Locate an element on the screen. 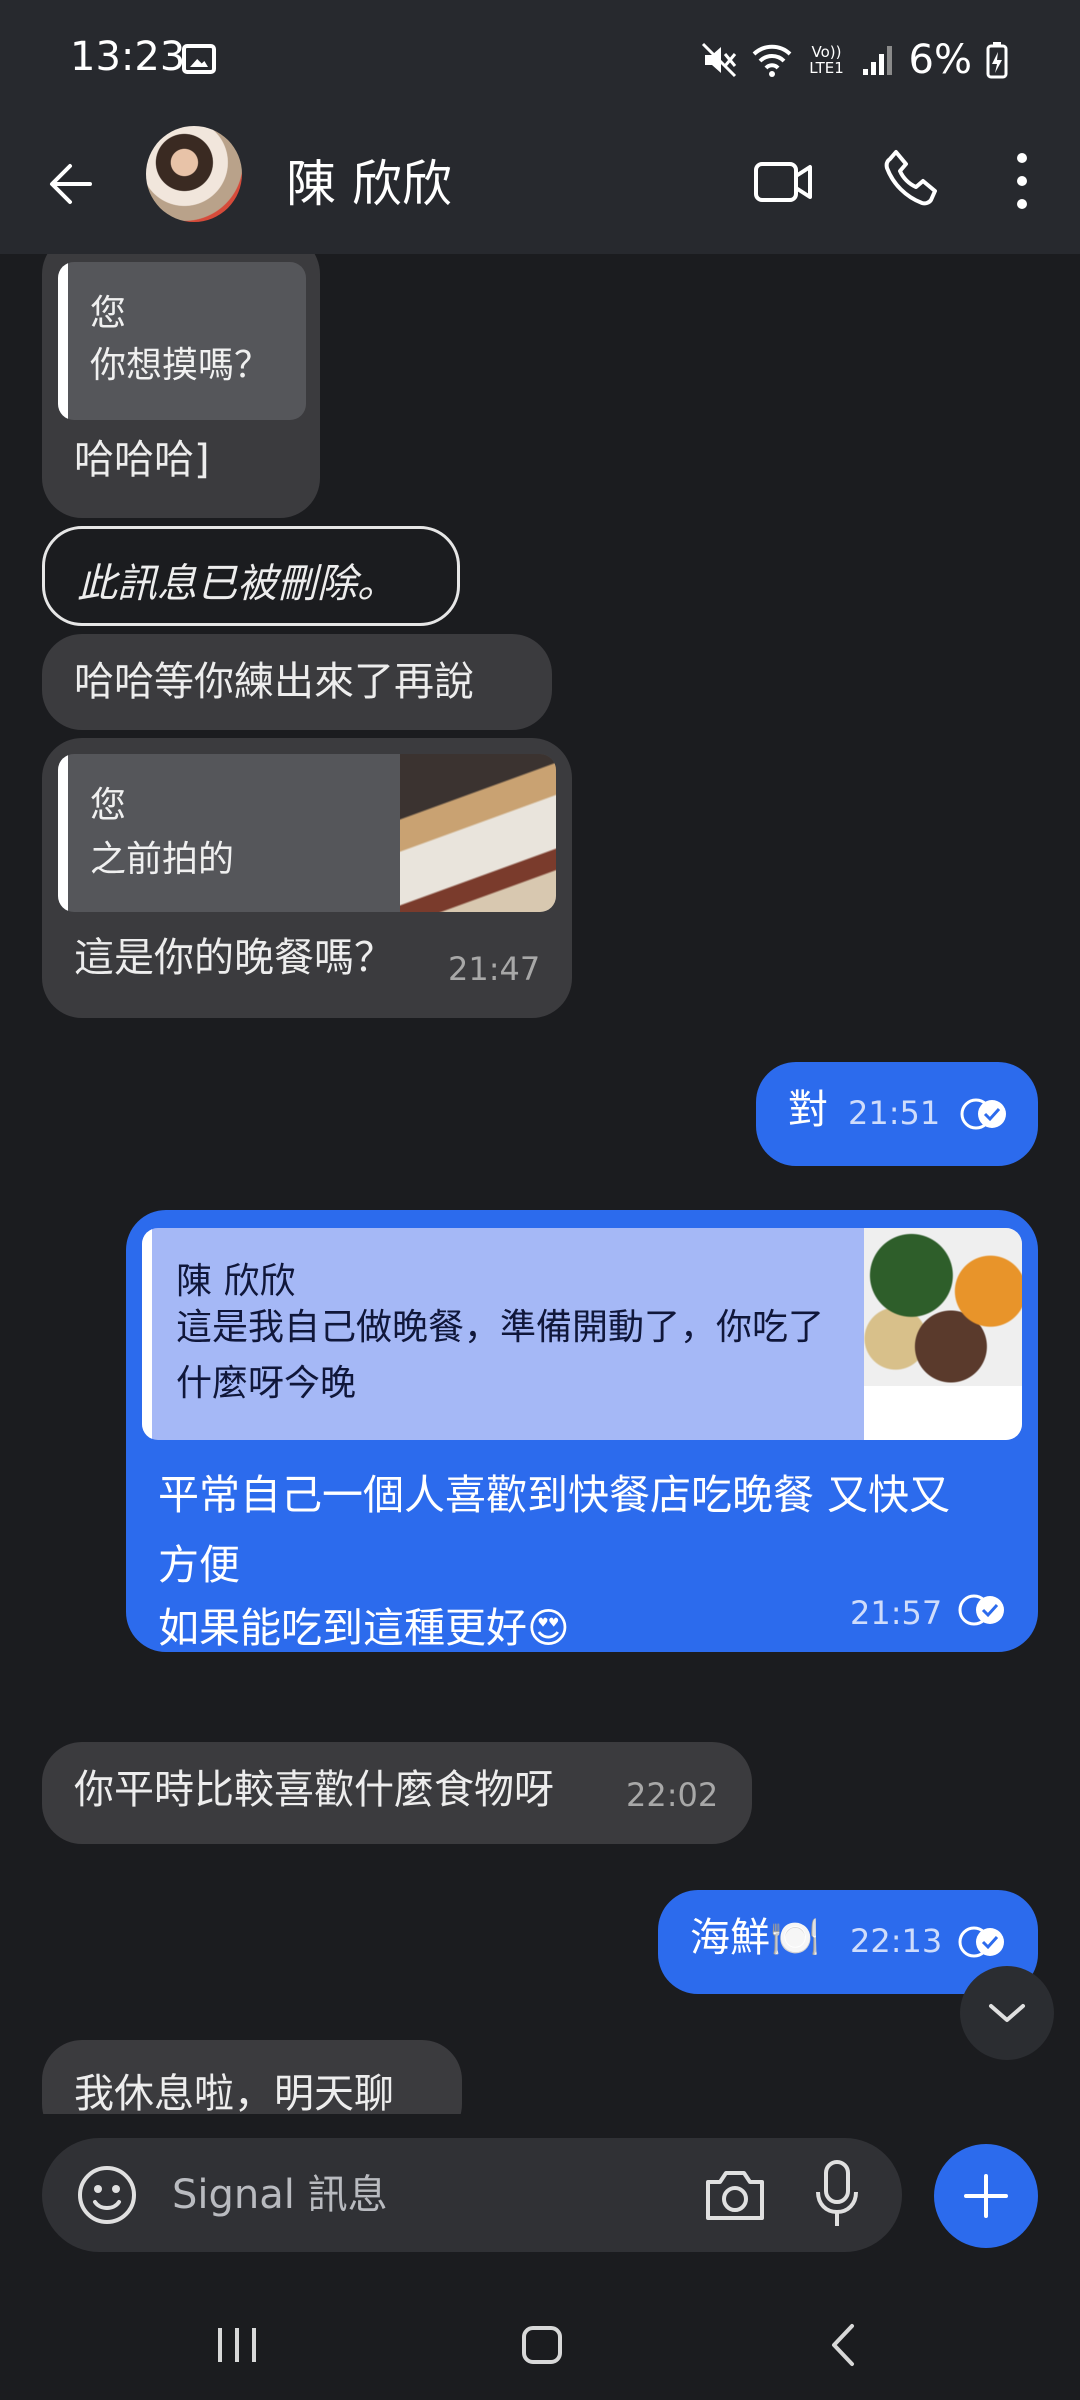 This screenshot has height=2400, width=1080. status-icons: Vo)) LTE1 6% is located at coordinates (854, 60).